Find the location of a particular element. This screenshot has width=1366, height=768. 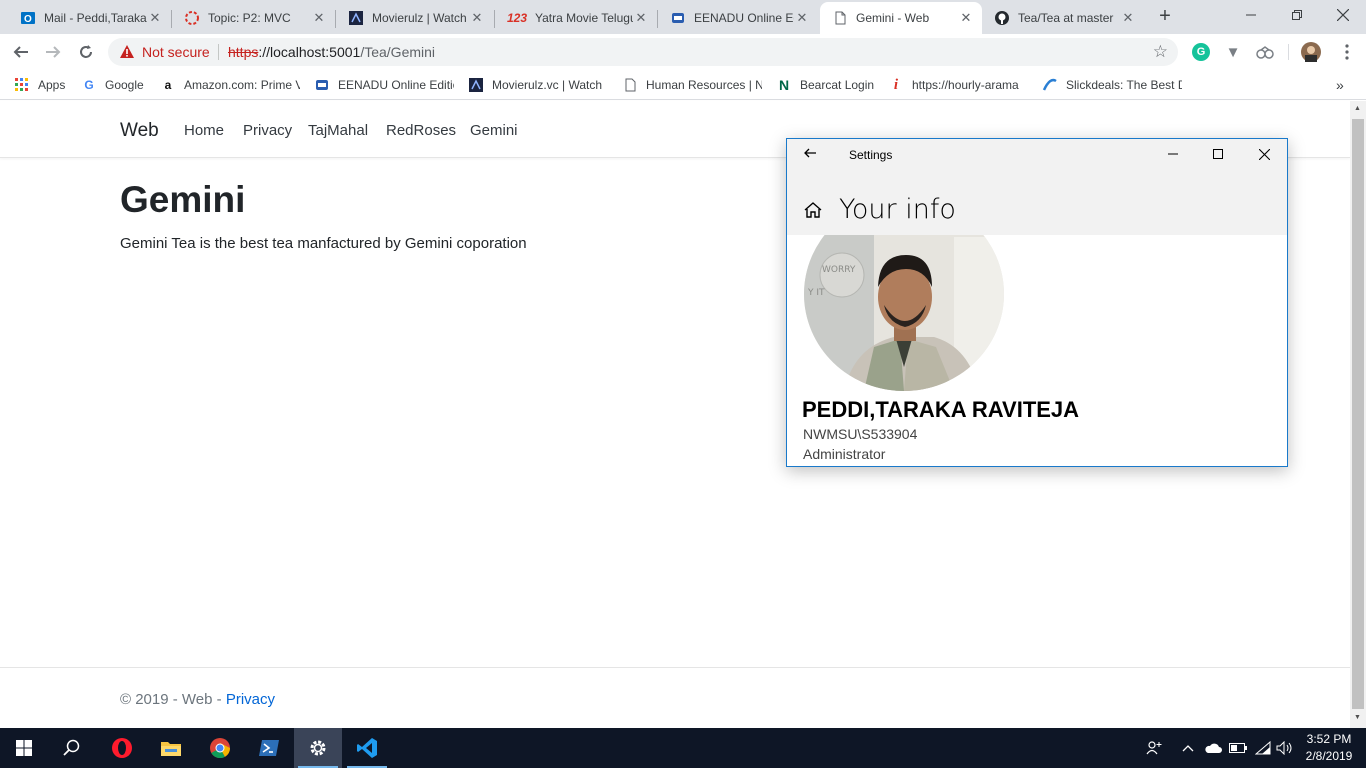

svg-text: Y IT is located at coordinates (816, 293).